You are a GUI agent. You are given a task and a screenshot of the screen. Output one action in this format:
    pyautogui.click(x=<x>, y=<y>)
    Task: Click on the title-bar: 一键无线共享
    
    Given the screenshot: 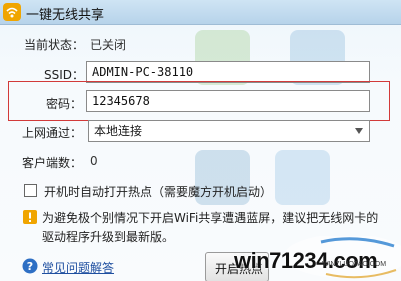 What is the action you would take?
    pyautogui.click(x=200, y=12)
    